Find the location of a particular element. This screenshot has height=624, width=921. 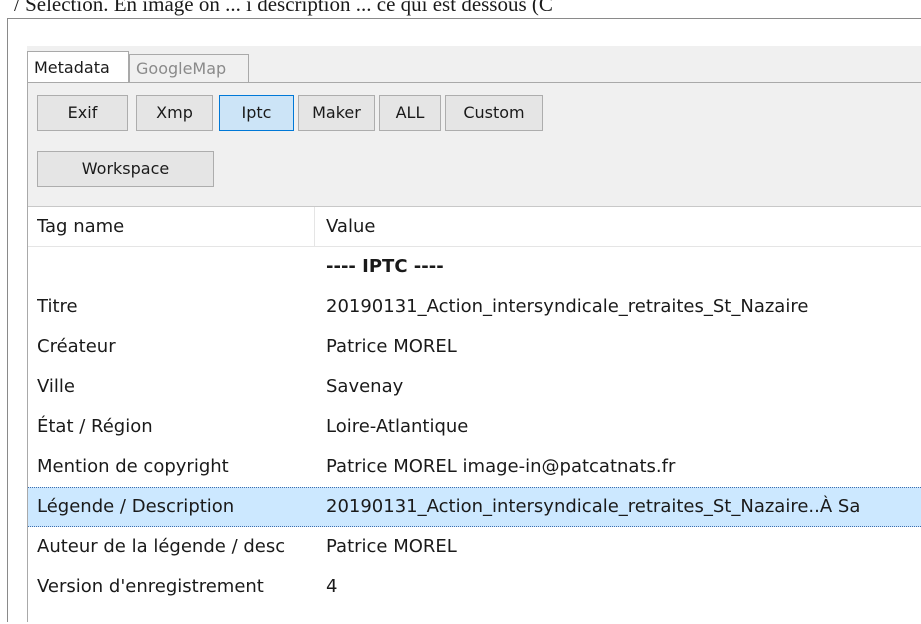

table-row: Créateur Patrice MOREL is located at coordinates (474, 347).